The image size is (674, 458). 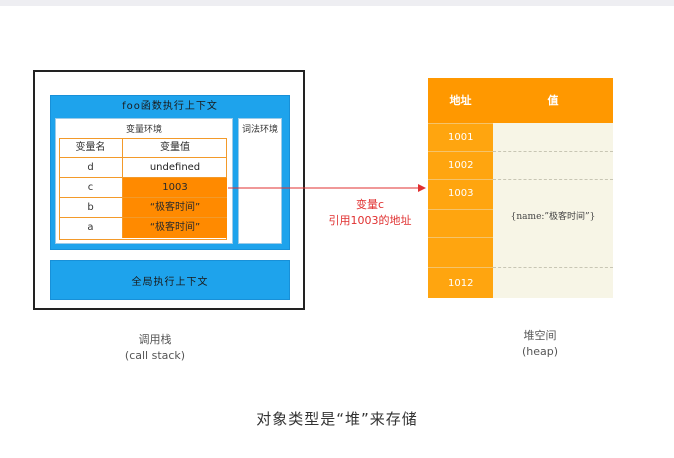 What do you see at coordinates (370, 213) in the screenshot?
I see `arrow-annotation: 变量c 引用1003的地址` at bounding box center [370, 213].